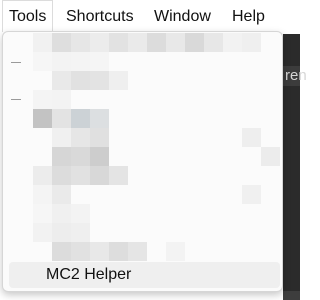 This screenshot has width=320, height=300. Describe the element at coordinates (100, 17) in the screenshot. I see `menu-shortcuts: Shortcuts` at that location.